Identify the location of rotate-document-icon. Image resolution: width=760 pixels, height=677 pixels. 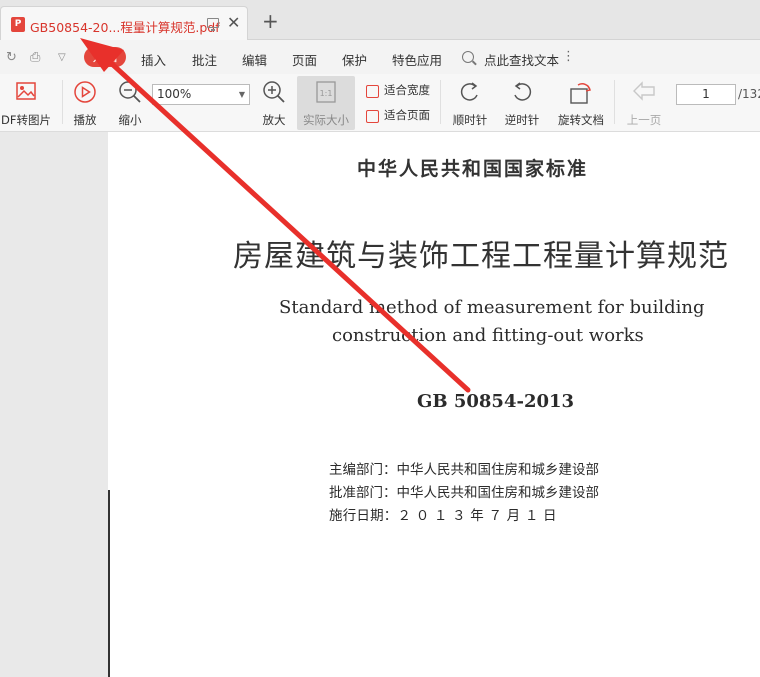
(581, 93).